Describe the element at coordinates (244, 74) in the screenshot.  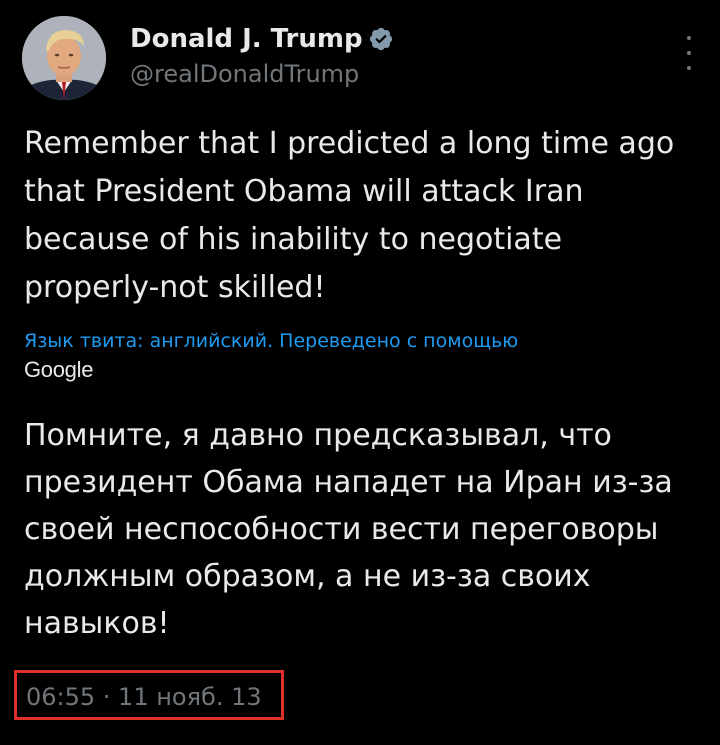
I see `author-handle: @realDonaldTrump` at that location.